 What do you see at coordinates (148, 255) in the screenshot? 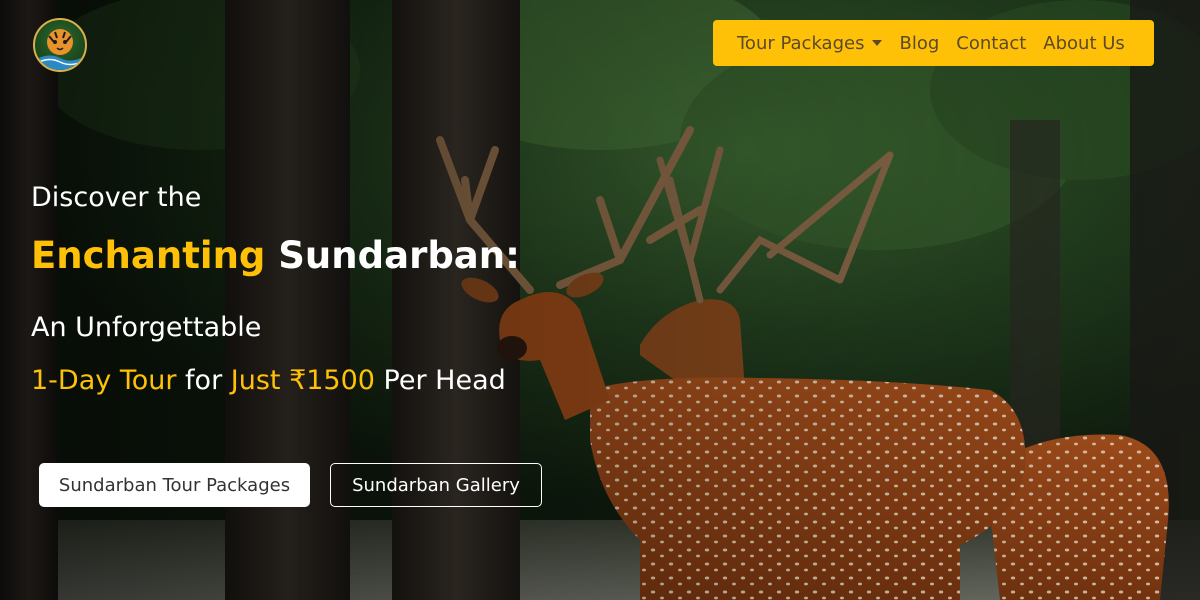
I see `headline-accent-enchanting: Enchanting` at bounding box center [148, 255].